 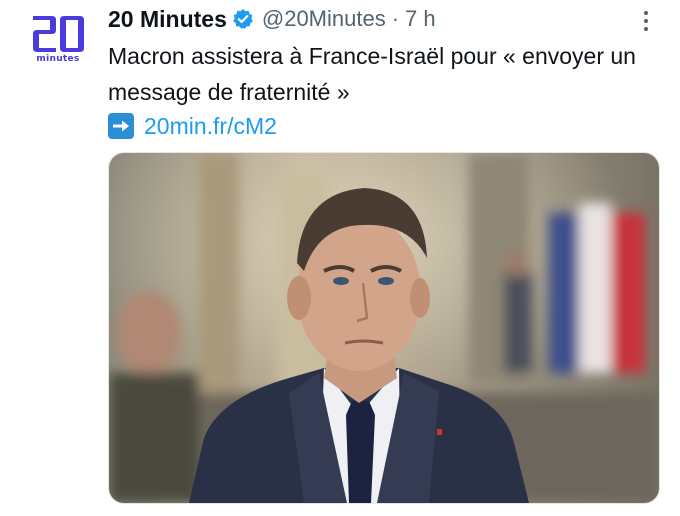 What do you see at coordinates (324, 19) in the screenshot?
I see `account-handle: @20Minutes` at bounding box center [324, 19].